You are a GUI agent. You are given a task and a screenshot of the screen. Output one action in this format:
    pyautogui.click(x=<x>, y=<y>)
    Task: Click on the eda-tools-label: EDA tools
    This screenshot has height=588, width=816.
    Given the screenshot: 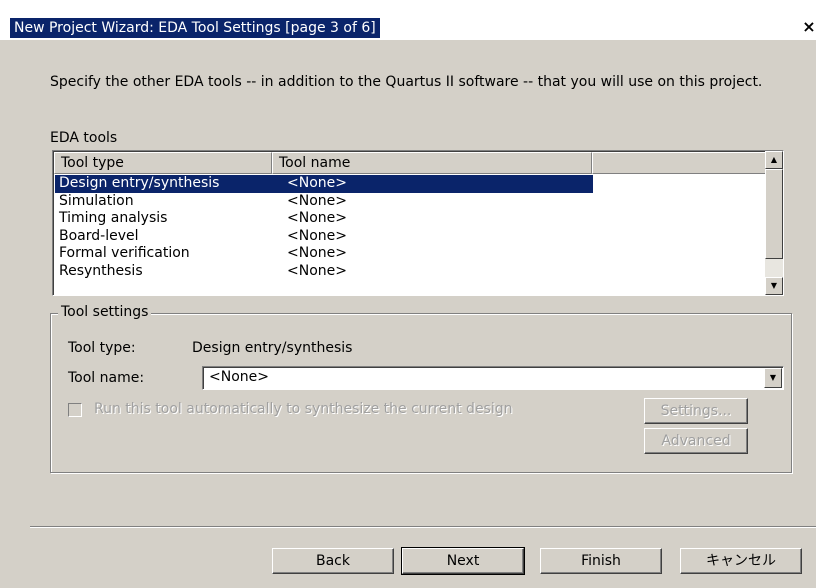 What is the action you would take?
    pyautogui.click(x=84, y=138)
    